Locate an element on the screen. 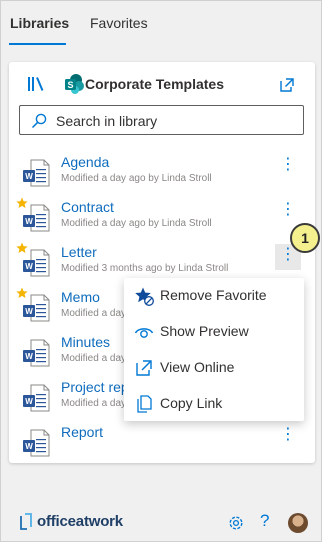  sharepoint-icon: S is located at coordinates (74, 84).